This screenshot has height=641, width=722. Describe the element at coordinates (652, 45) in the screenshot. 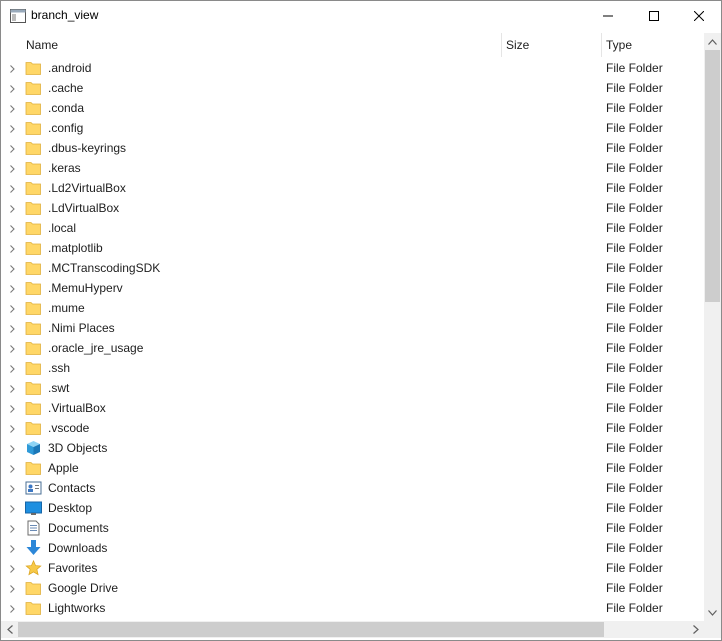

I see `column-header-type: Type` at that location.